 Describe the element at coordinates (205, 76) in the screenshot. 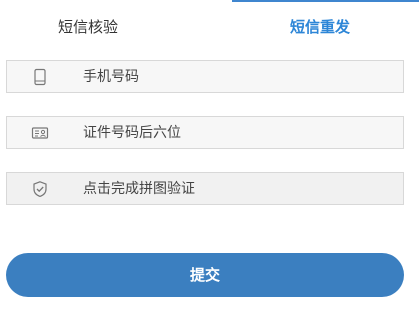

I see `phone-input: 手机号码` at that location.